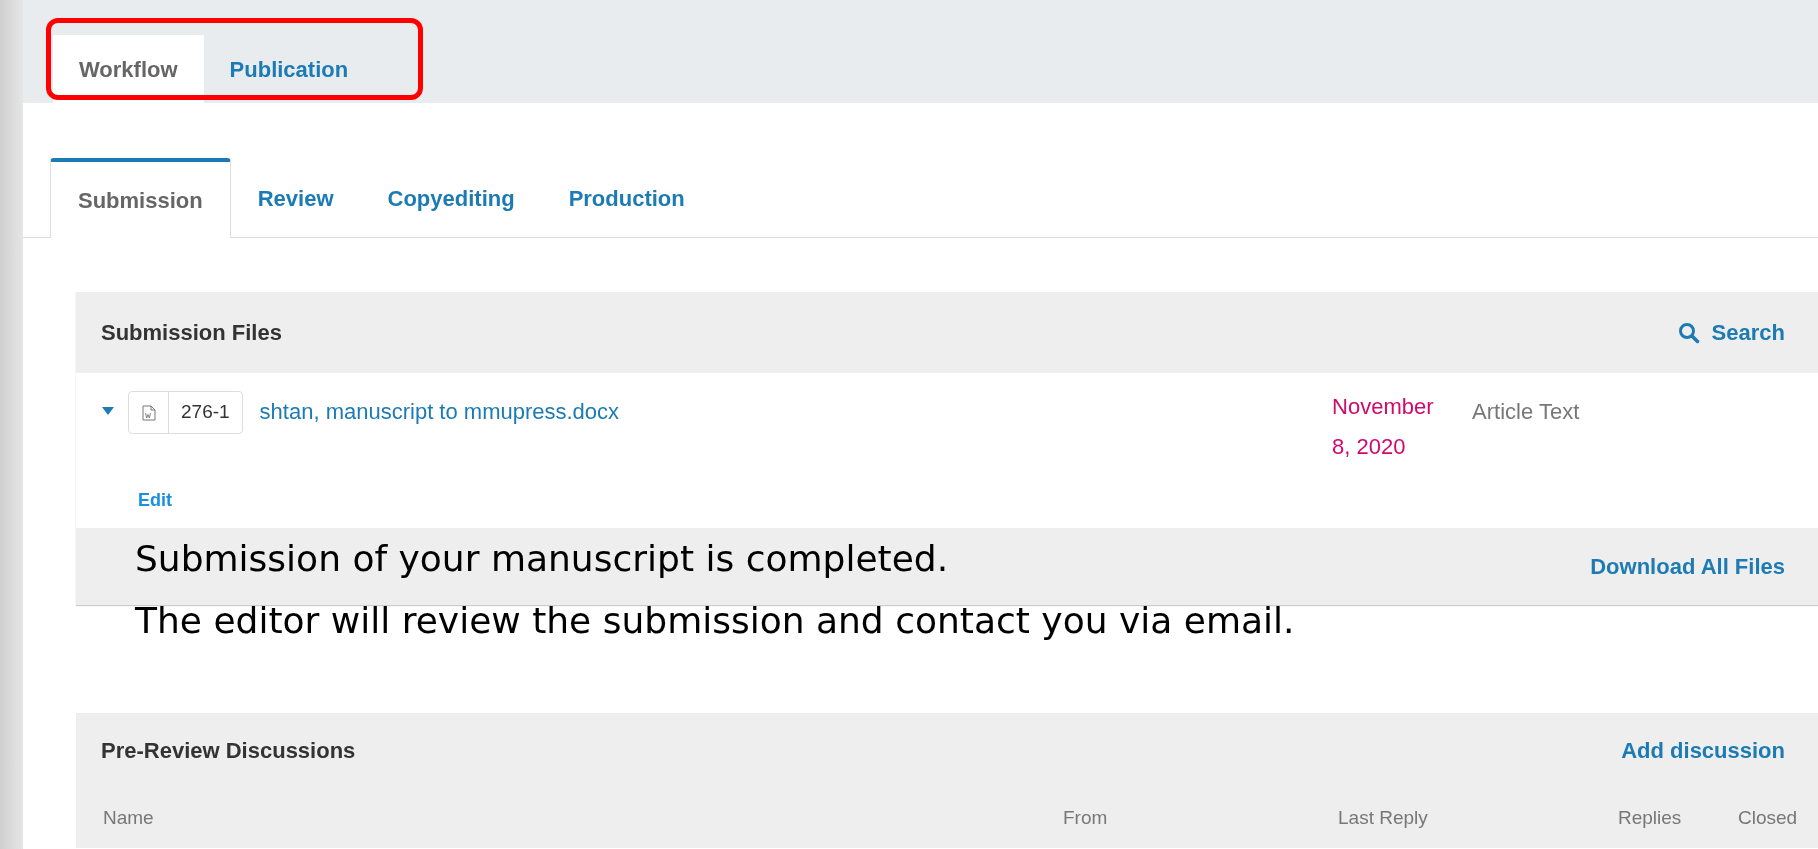 This screenshot has height=849, width=1818. I want to click on column-header: Replies, so click(1650, 817).